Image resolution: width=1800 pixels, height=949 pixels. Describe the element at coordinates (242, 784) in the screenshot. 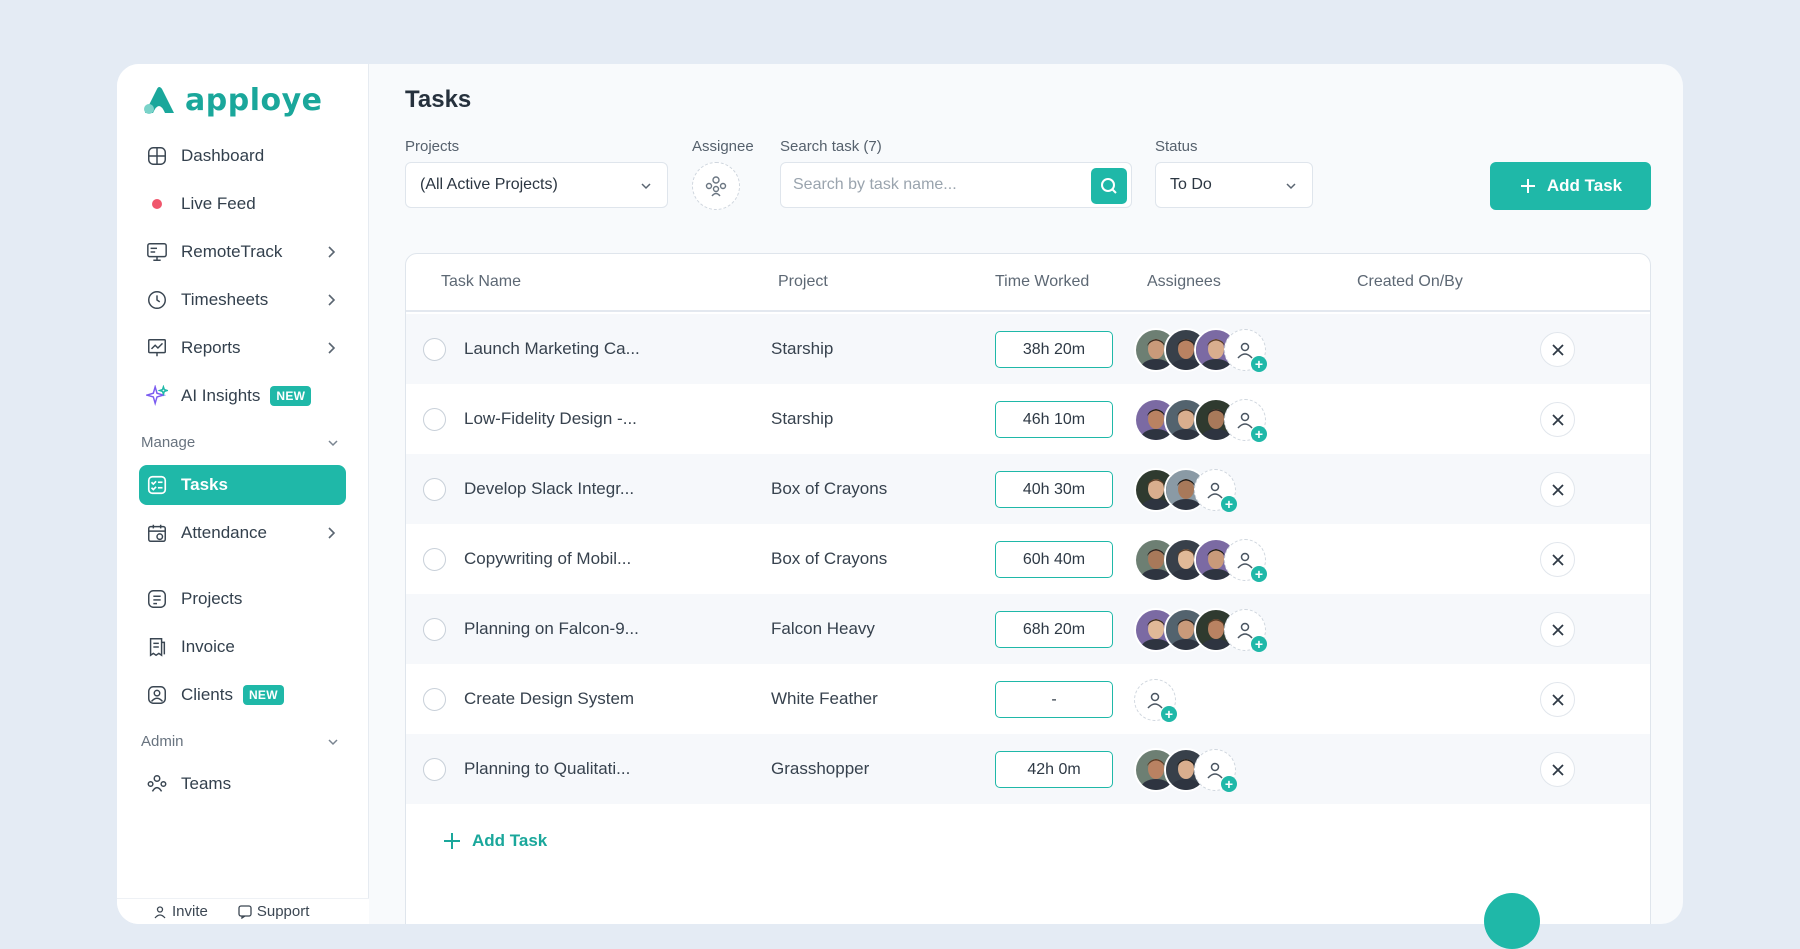

I see `sidebar-item-teams: Teams` at that location.